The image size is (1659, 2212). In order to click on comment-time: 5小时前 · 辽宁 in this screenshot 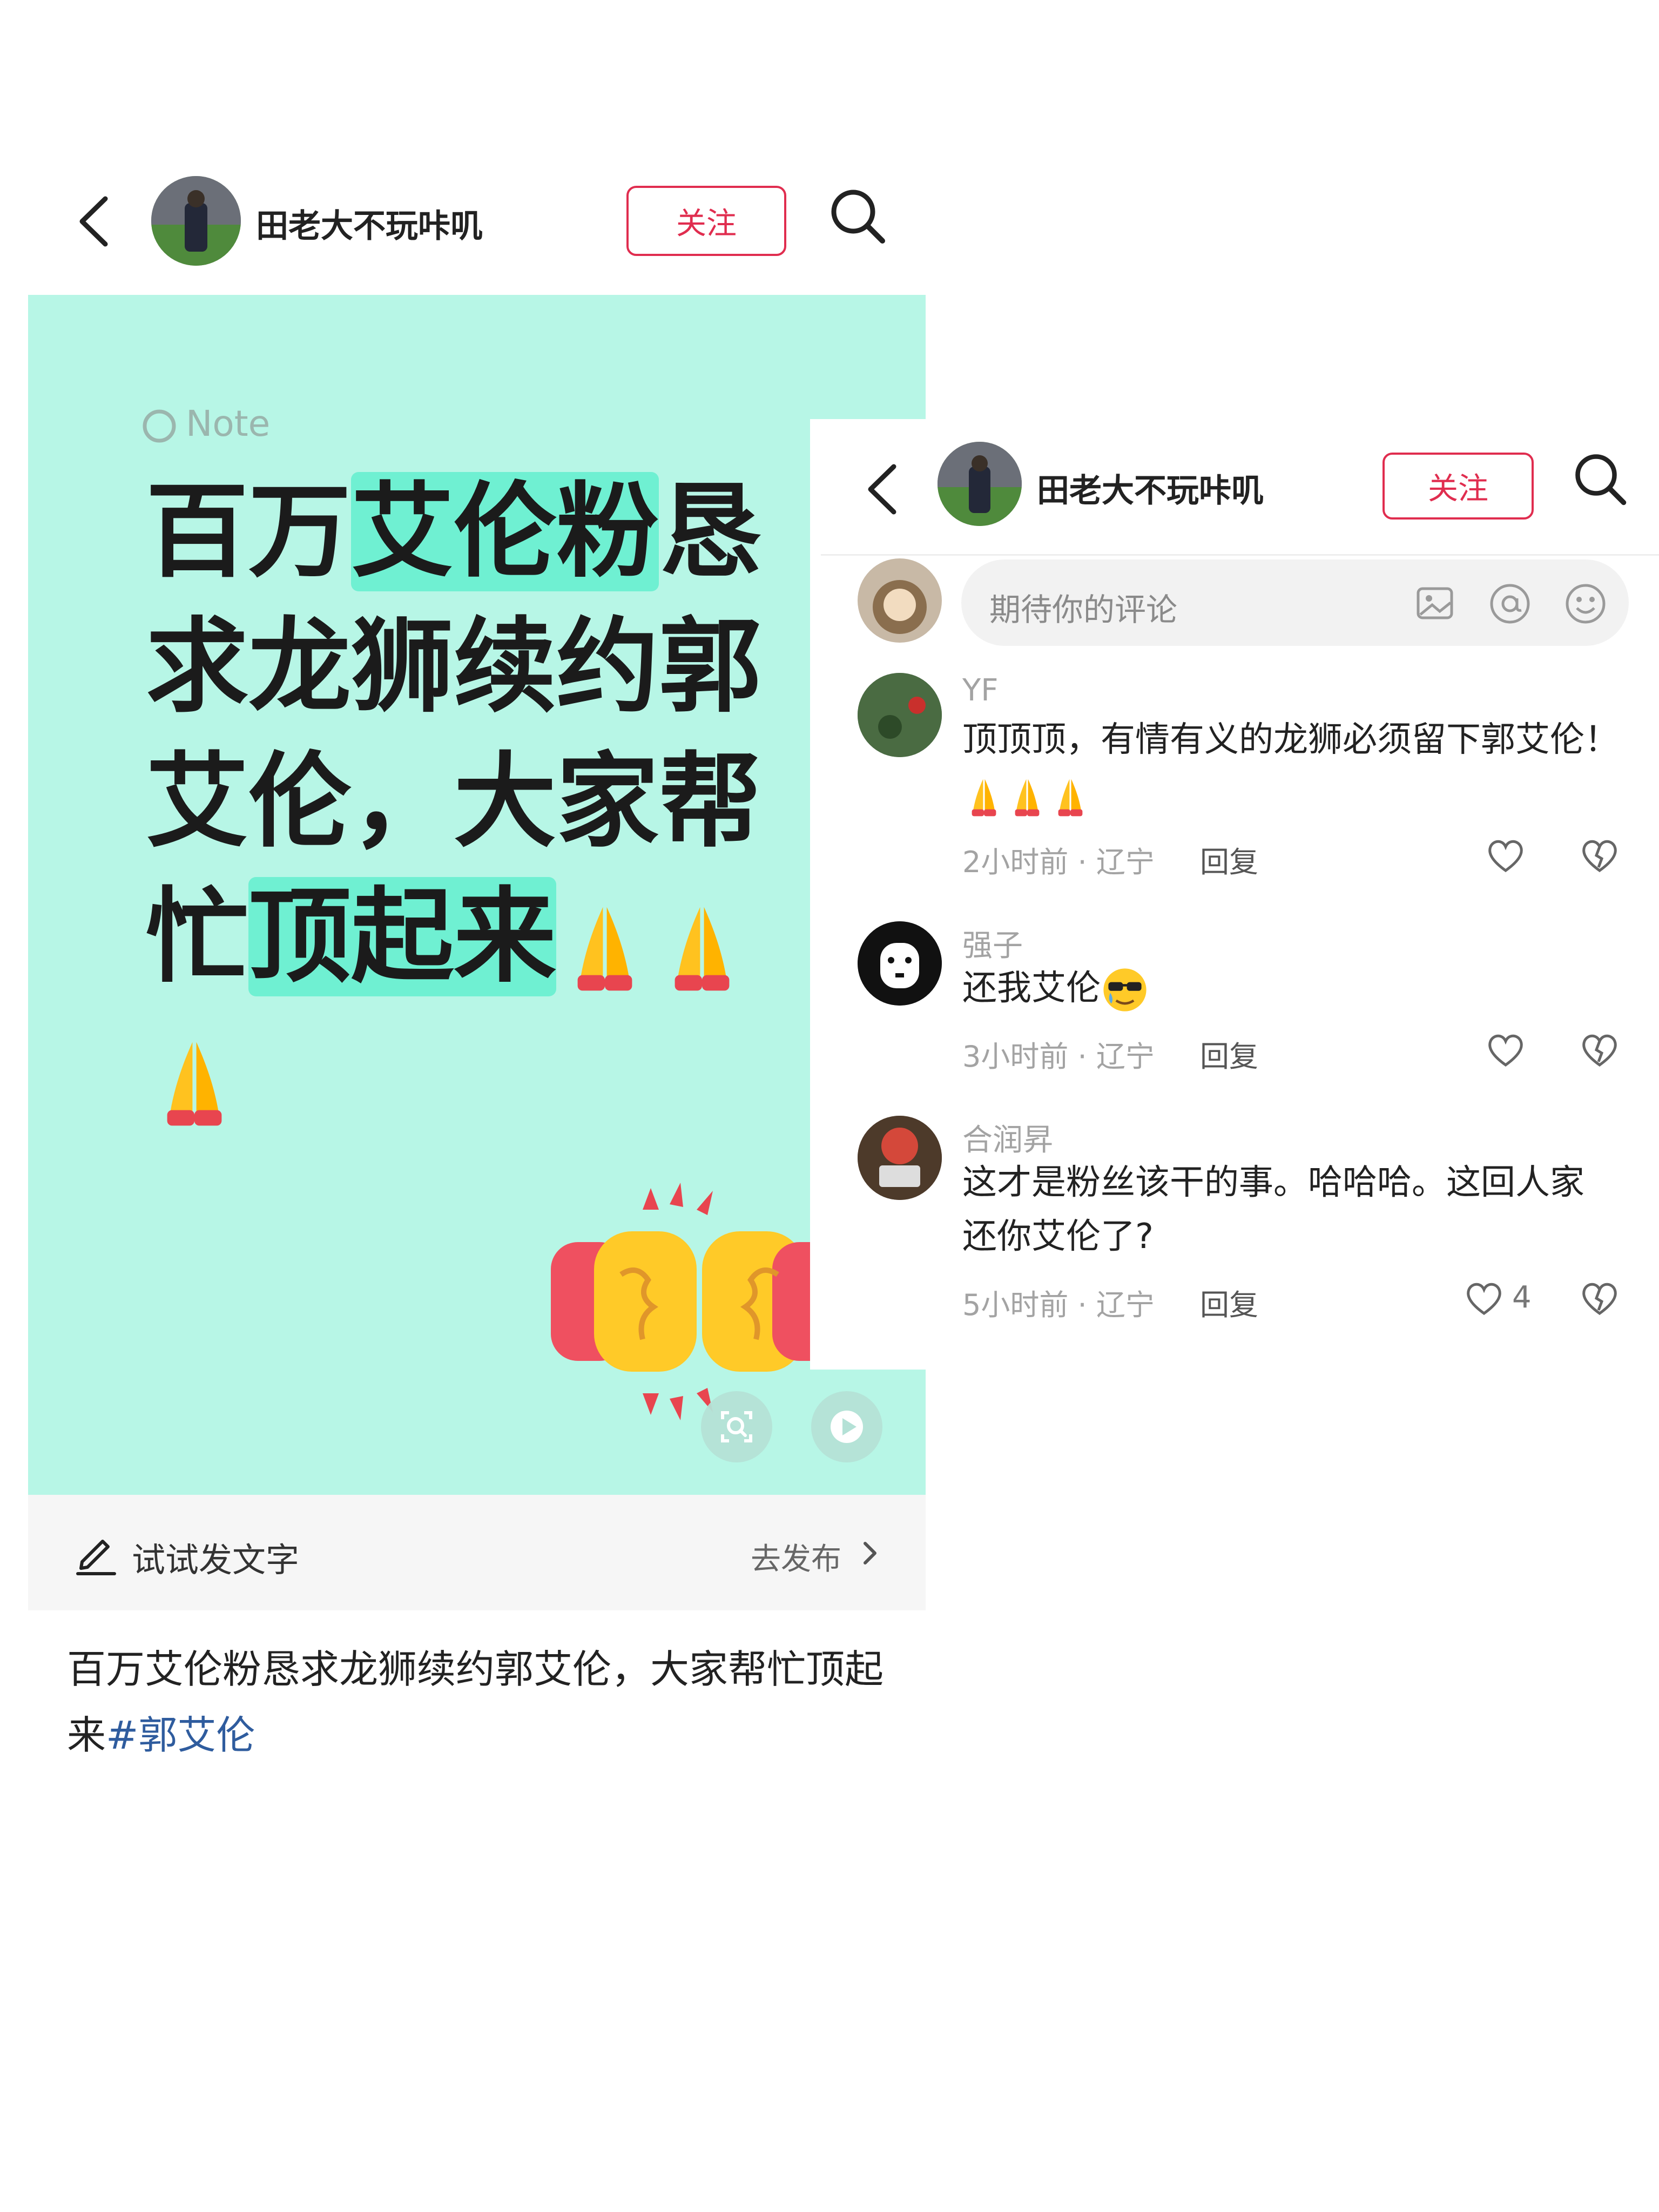, I will do `click(1058, 1305)`.